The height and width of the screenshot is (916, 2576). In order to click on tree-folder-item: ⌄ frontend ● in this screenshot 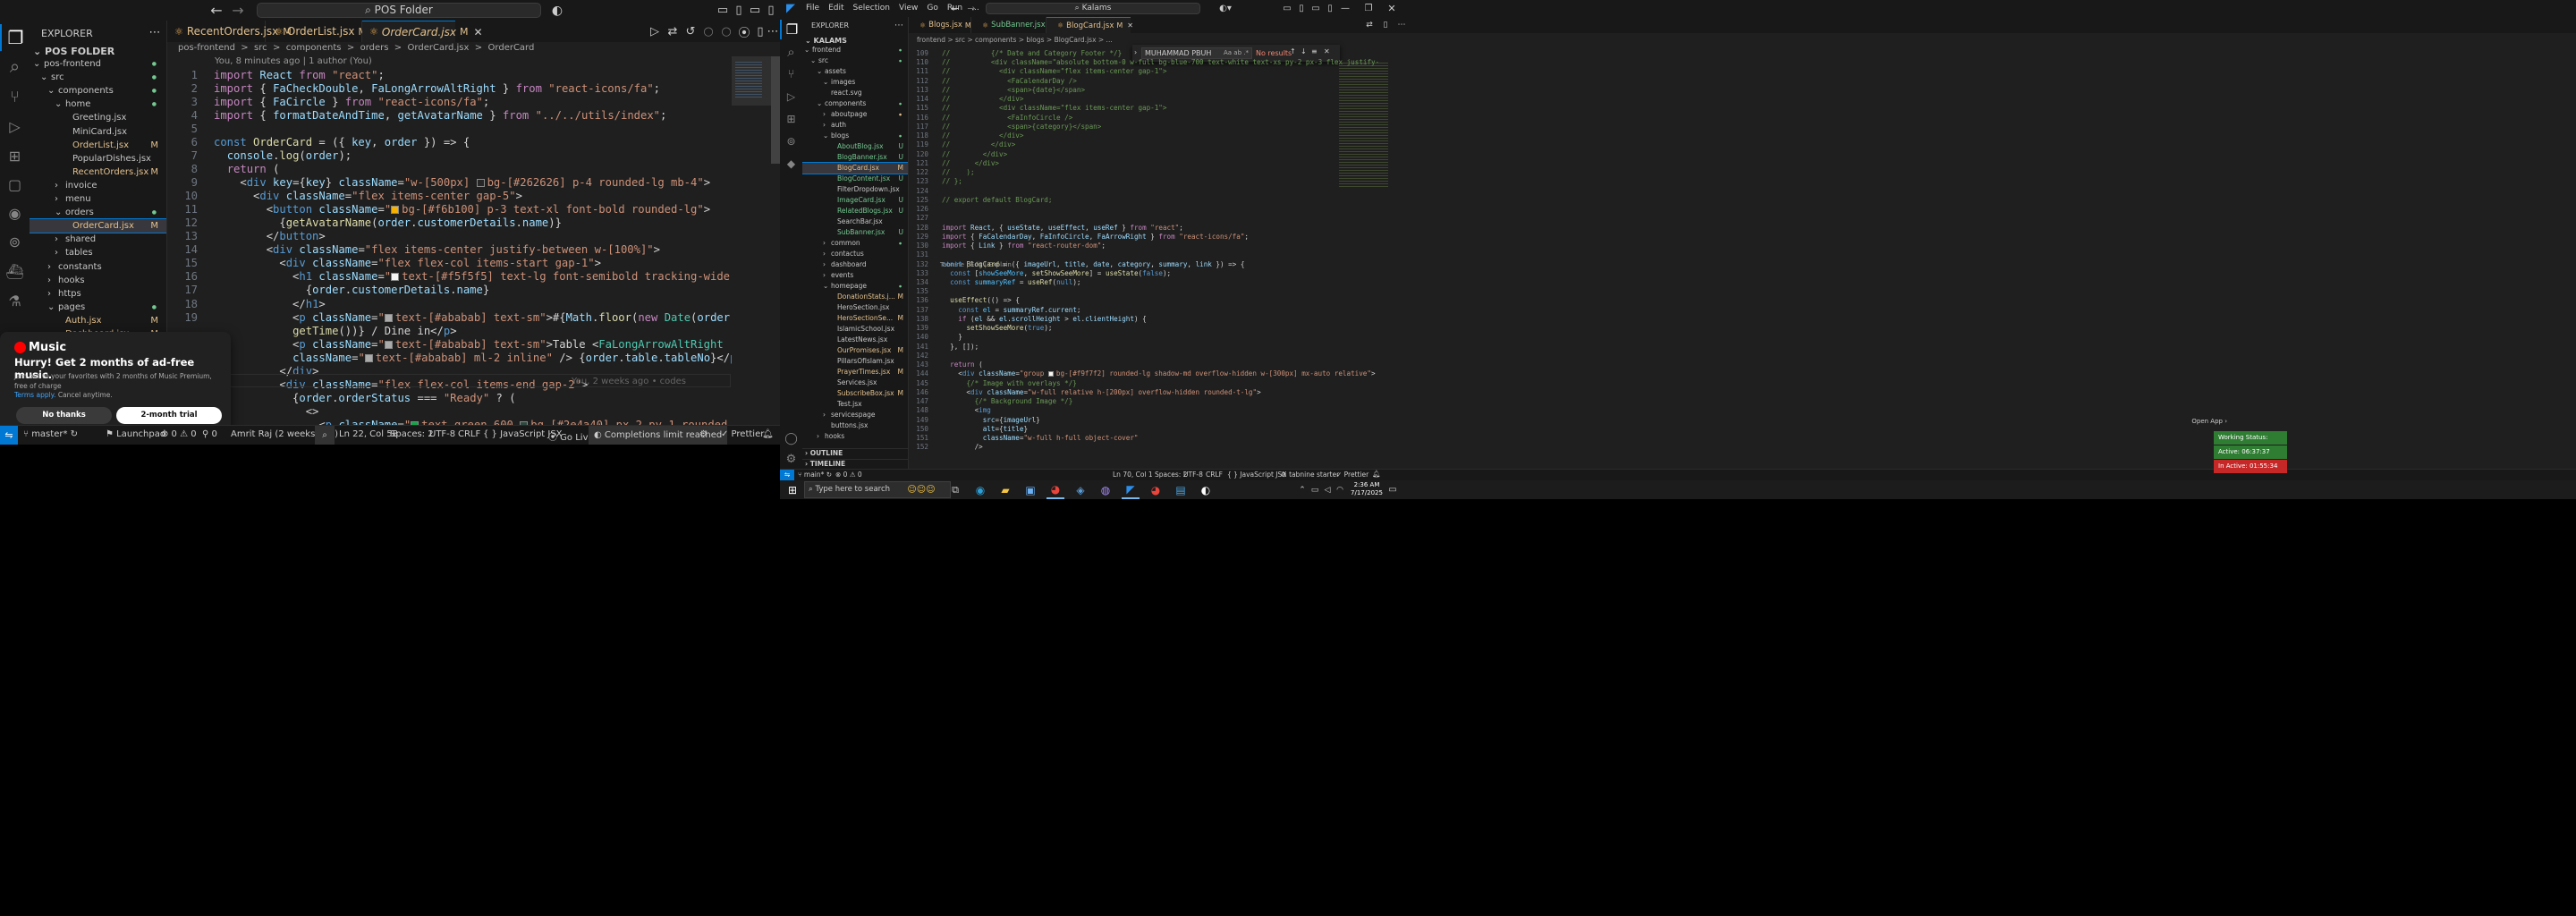, I will do `click(855, 50)`.